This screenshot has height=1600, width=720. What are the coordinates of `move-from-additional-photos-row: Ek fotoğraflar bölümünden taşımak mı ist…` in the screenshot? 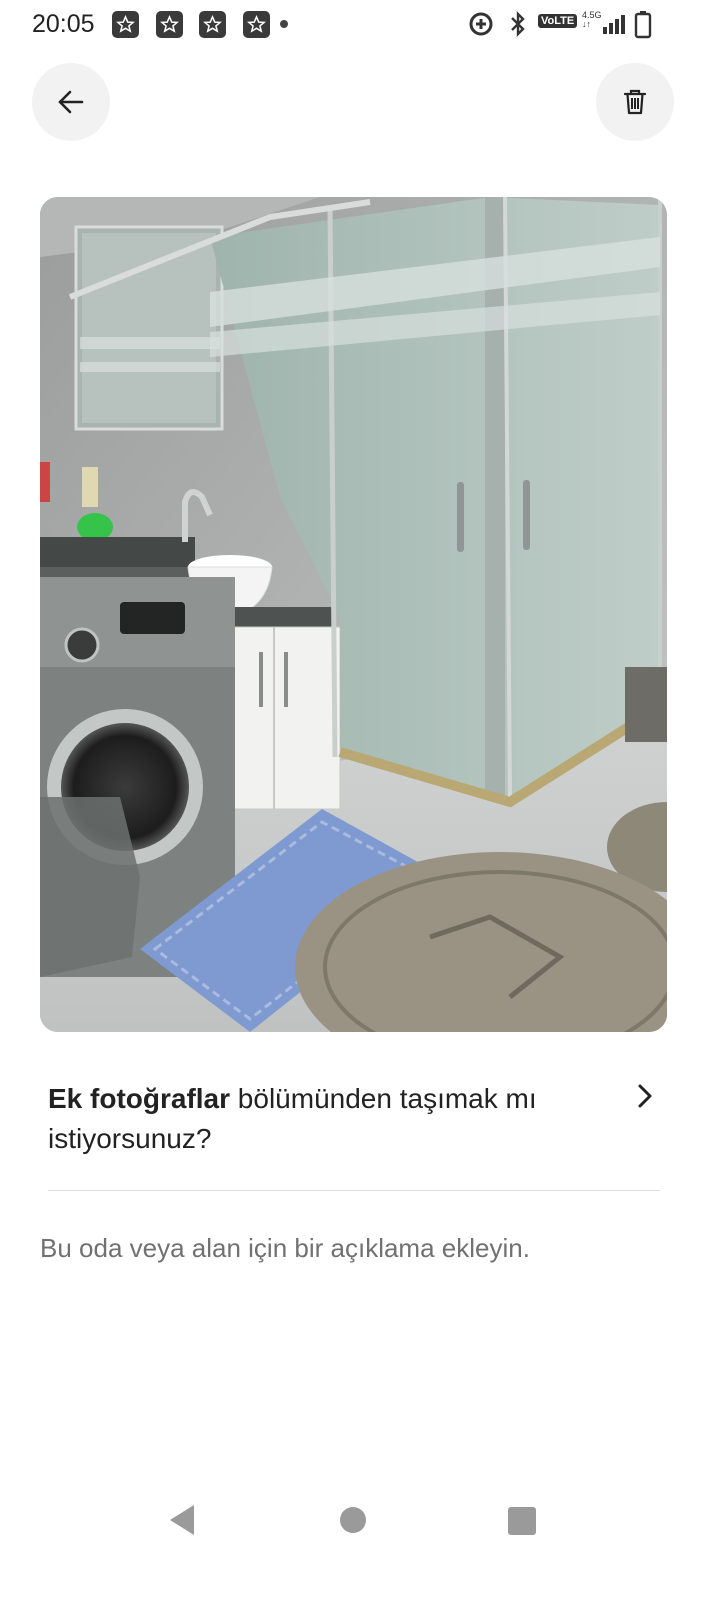 It's located at (354, 1119).